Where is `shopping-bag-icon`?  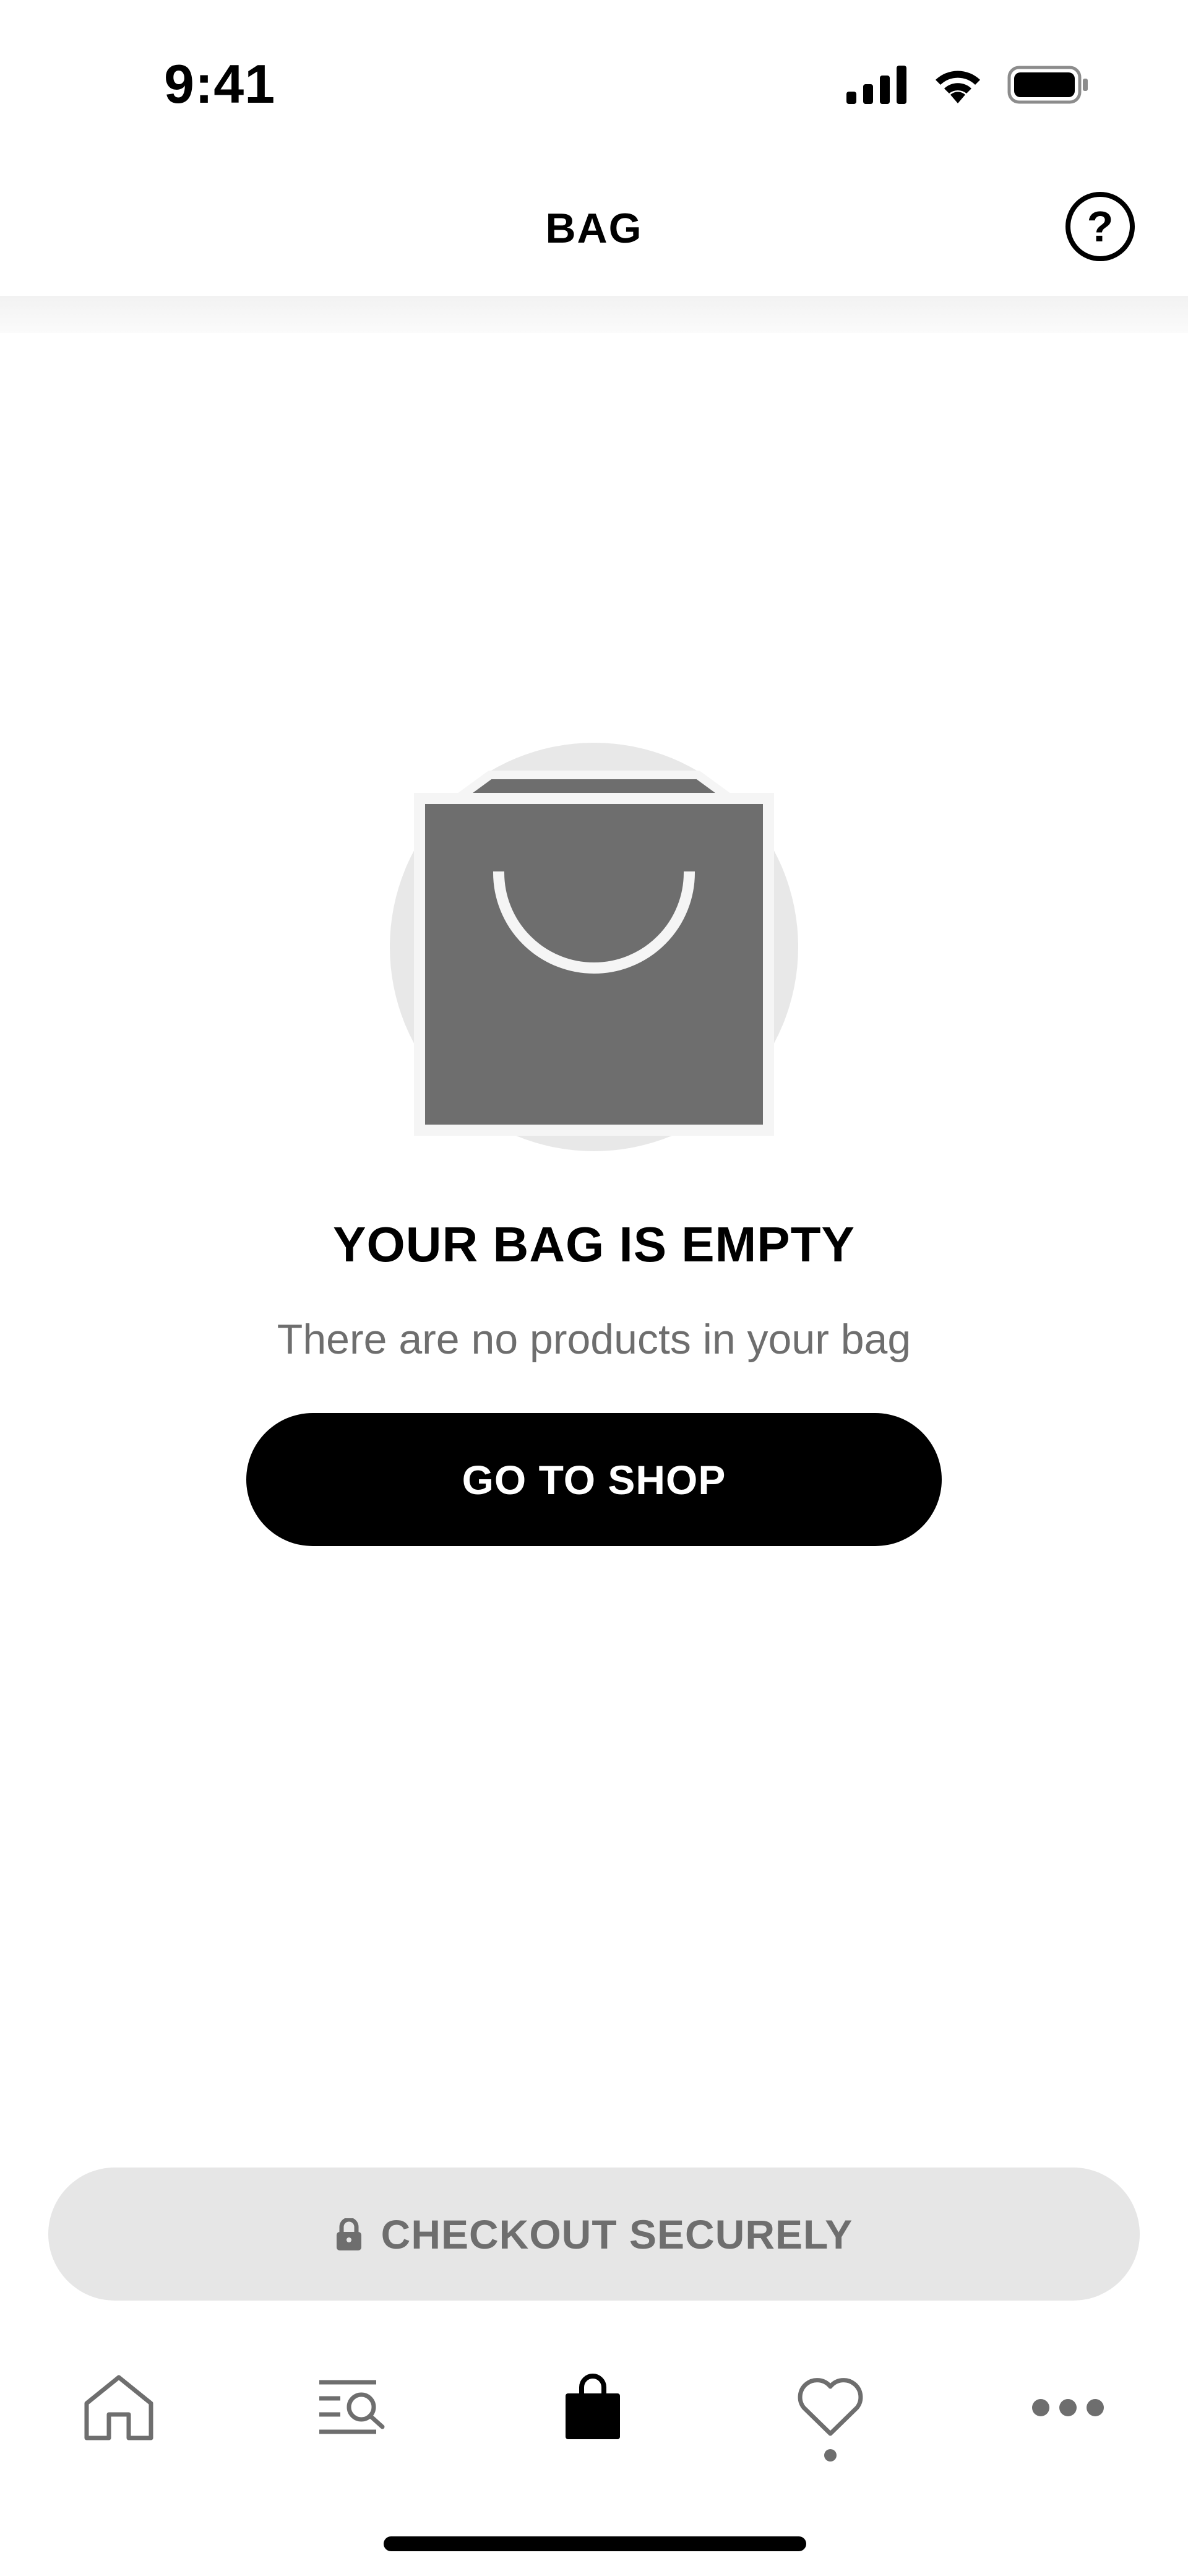 shopping-bag-icon is located at coordinates (594, 947).